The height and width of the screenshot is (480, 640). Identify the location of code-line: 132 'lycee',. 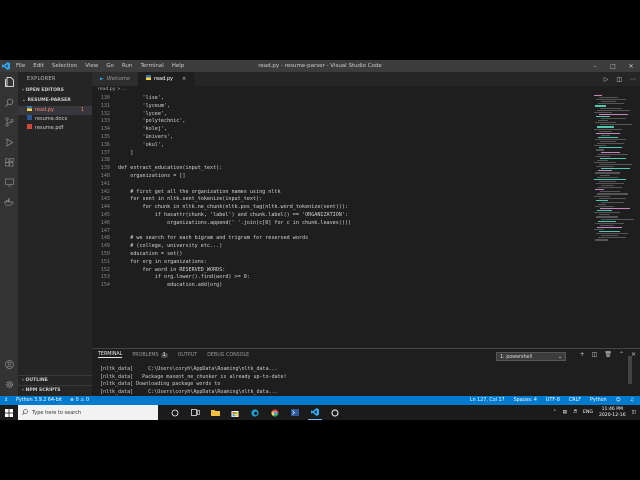
(342, 115).